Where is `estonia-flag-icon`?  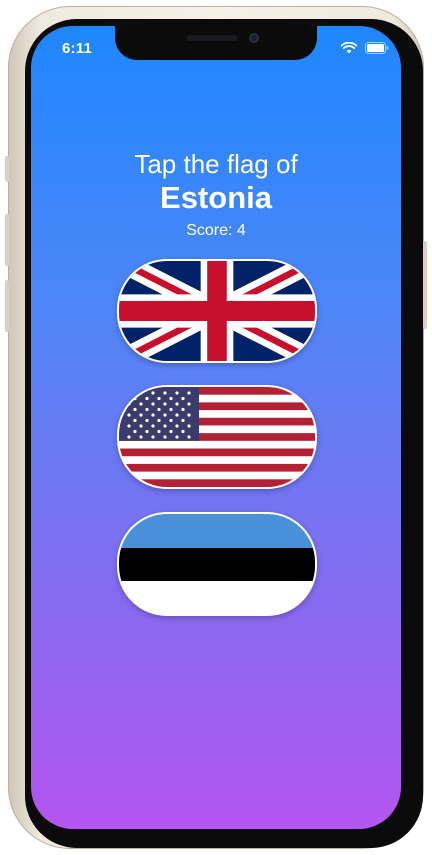 estonia-flag-icon is located at coordinates (217, 564).